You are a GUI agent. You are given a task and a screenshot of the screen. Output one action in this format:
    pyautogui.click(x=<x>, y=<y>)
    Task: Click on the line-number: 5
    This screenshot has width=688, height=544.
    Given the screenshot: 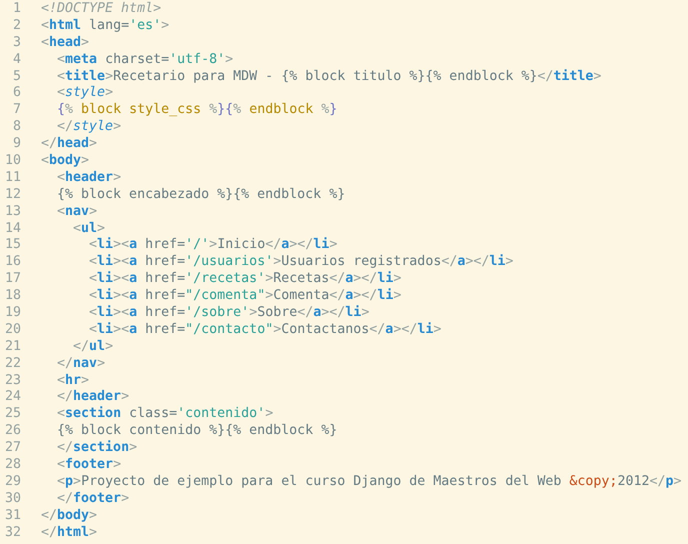 What is the action you would take?
    pyautogui.click(x=16, y=77)
    